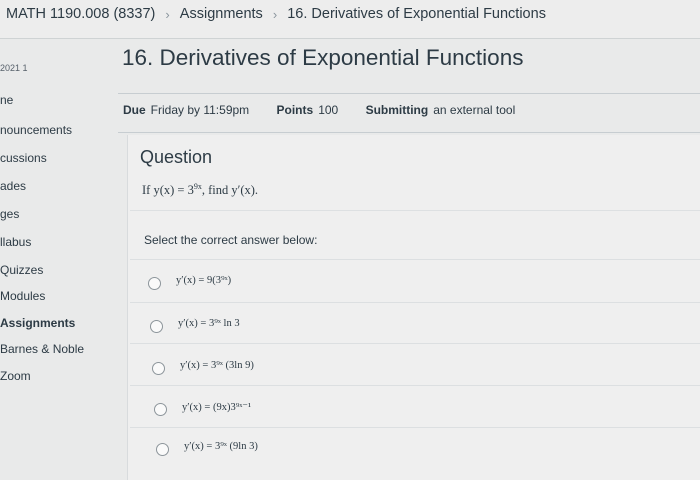 This screenshot has height=480, width=700. What do you see at coordinates (80, 14) in the screenshot?
I see `breadcrumb-course: MATH 1190.008 (8337)` at bounding box center [80, 14].